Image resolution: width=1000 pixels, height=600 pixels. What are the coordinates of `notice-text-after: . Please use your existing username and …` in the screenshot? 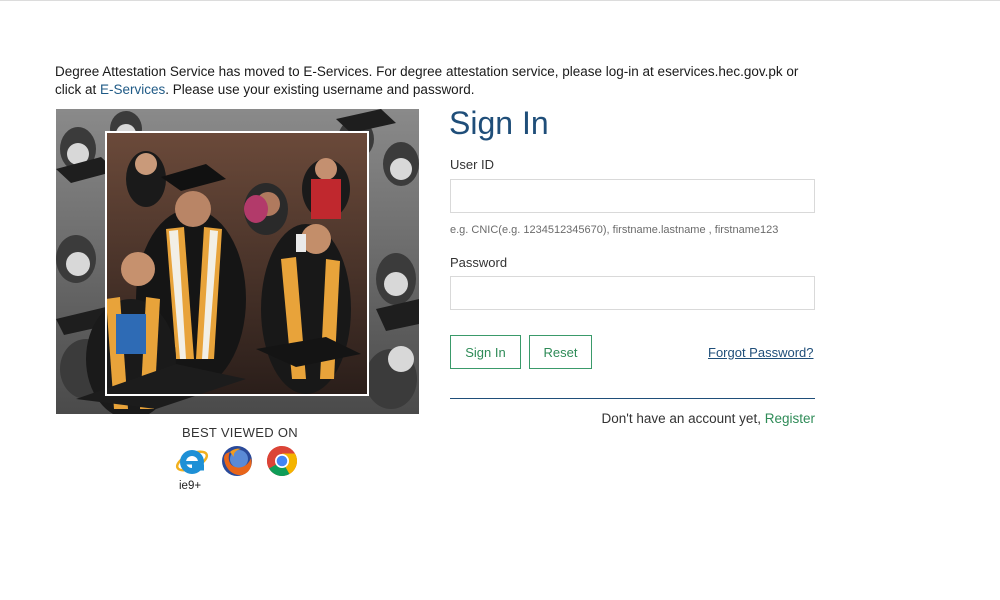 It's located at (320, 89).